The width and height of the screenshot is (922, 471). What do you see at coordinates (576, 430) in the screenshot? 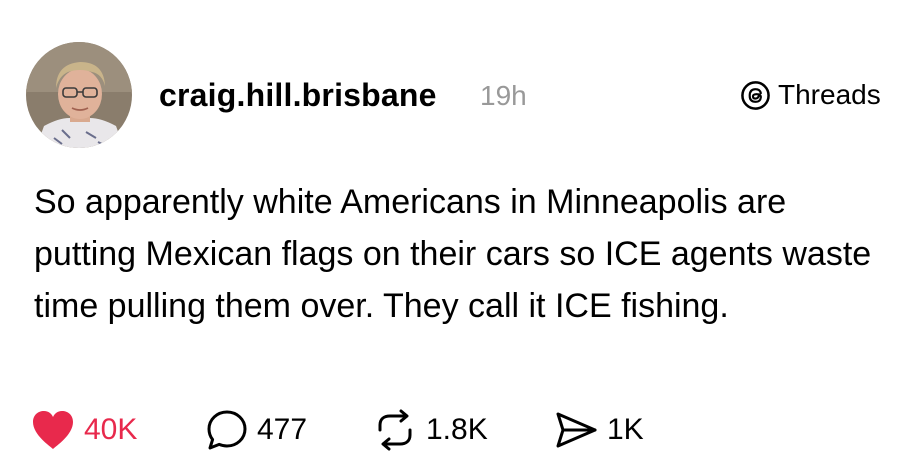
I see `send-icon` at bounding box center [576, 430].